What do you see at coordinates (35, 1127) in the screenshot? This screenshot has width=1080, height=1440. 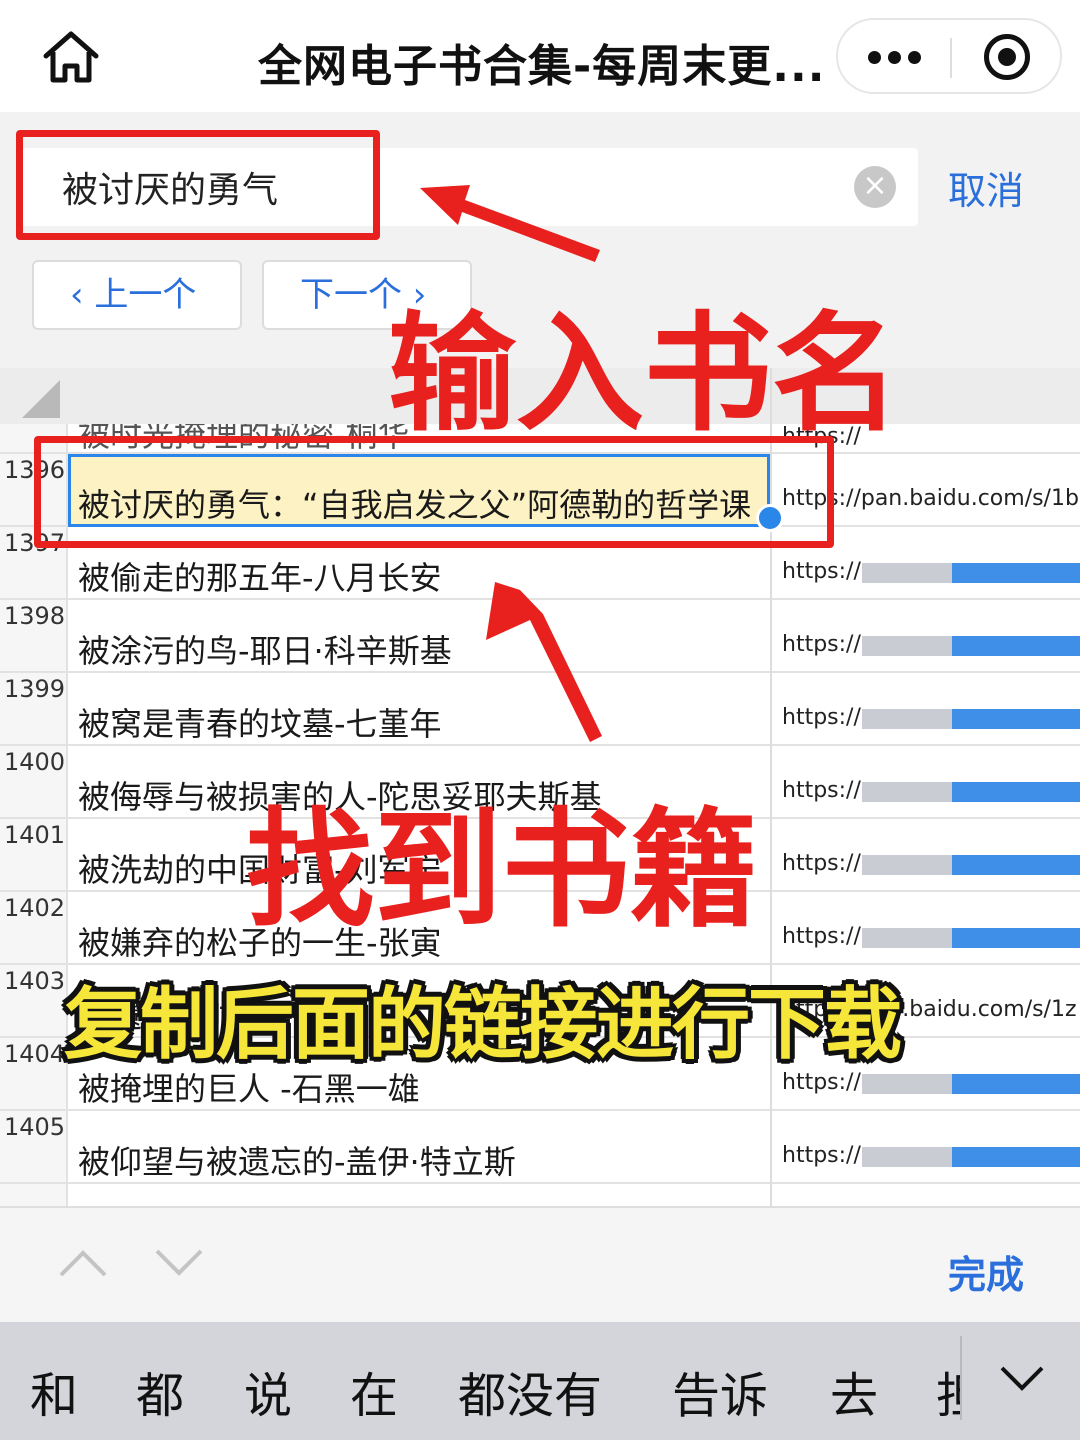 I see `row-number: 1405` at bounding box center [35, 1127].